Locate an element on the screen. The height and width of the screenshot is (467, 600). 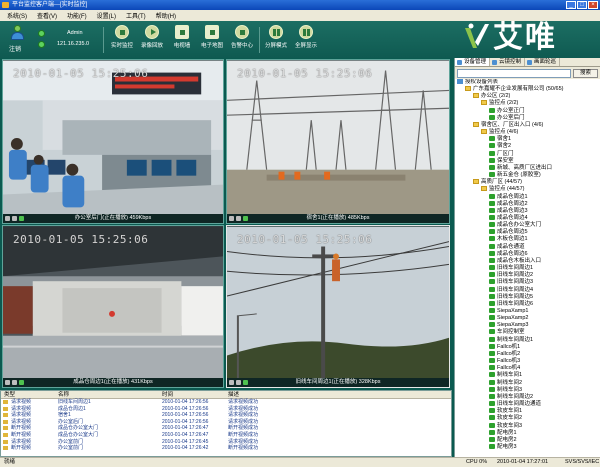
tree-camera-item: Fallco机3 is located at coordinates (528, 361).